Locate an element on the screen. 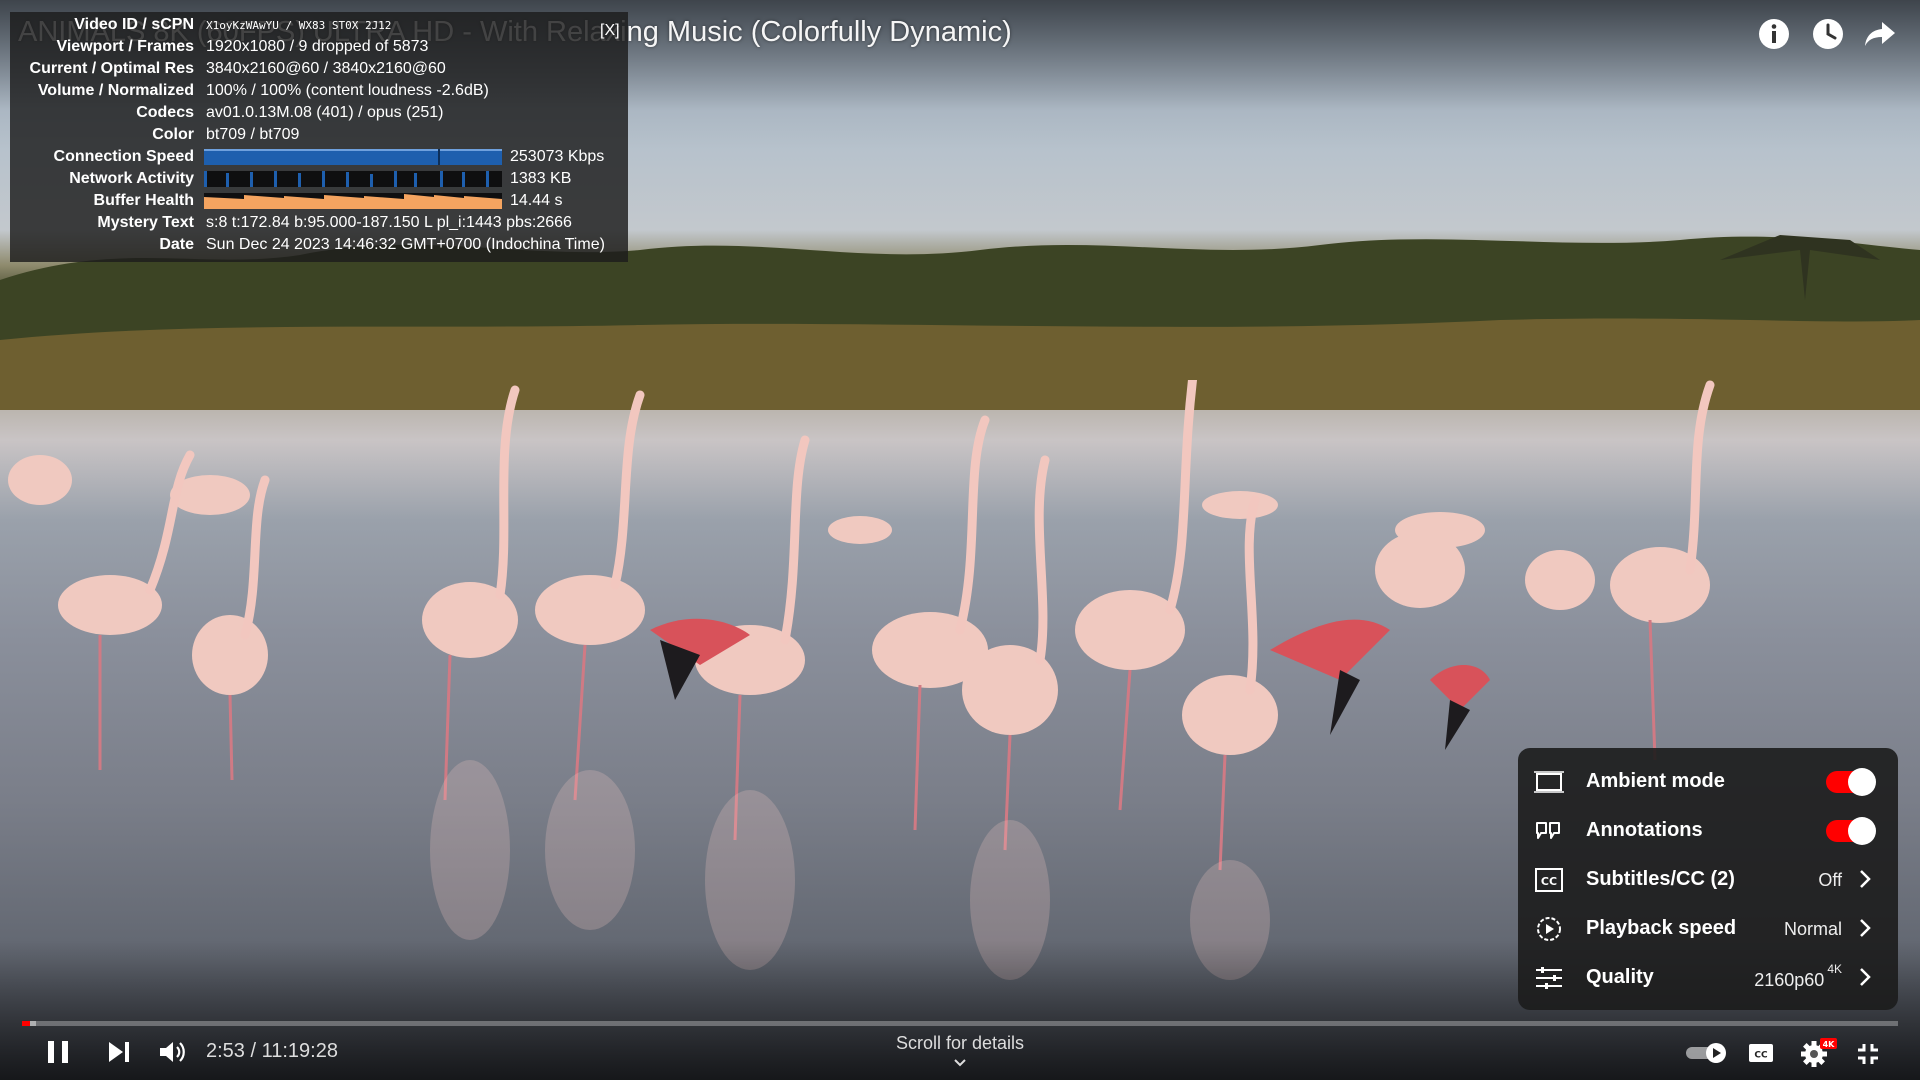  settings-item-label: Playback speed is located at coordinates (1661, 928).